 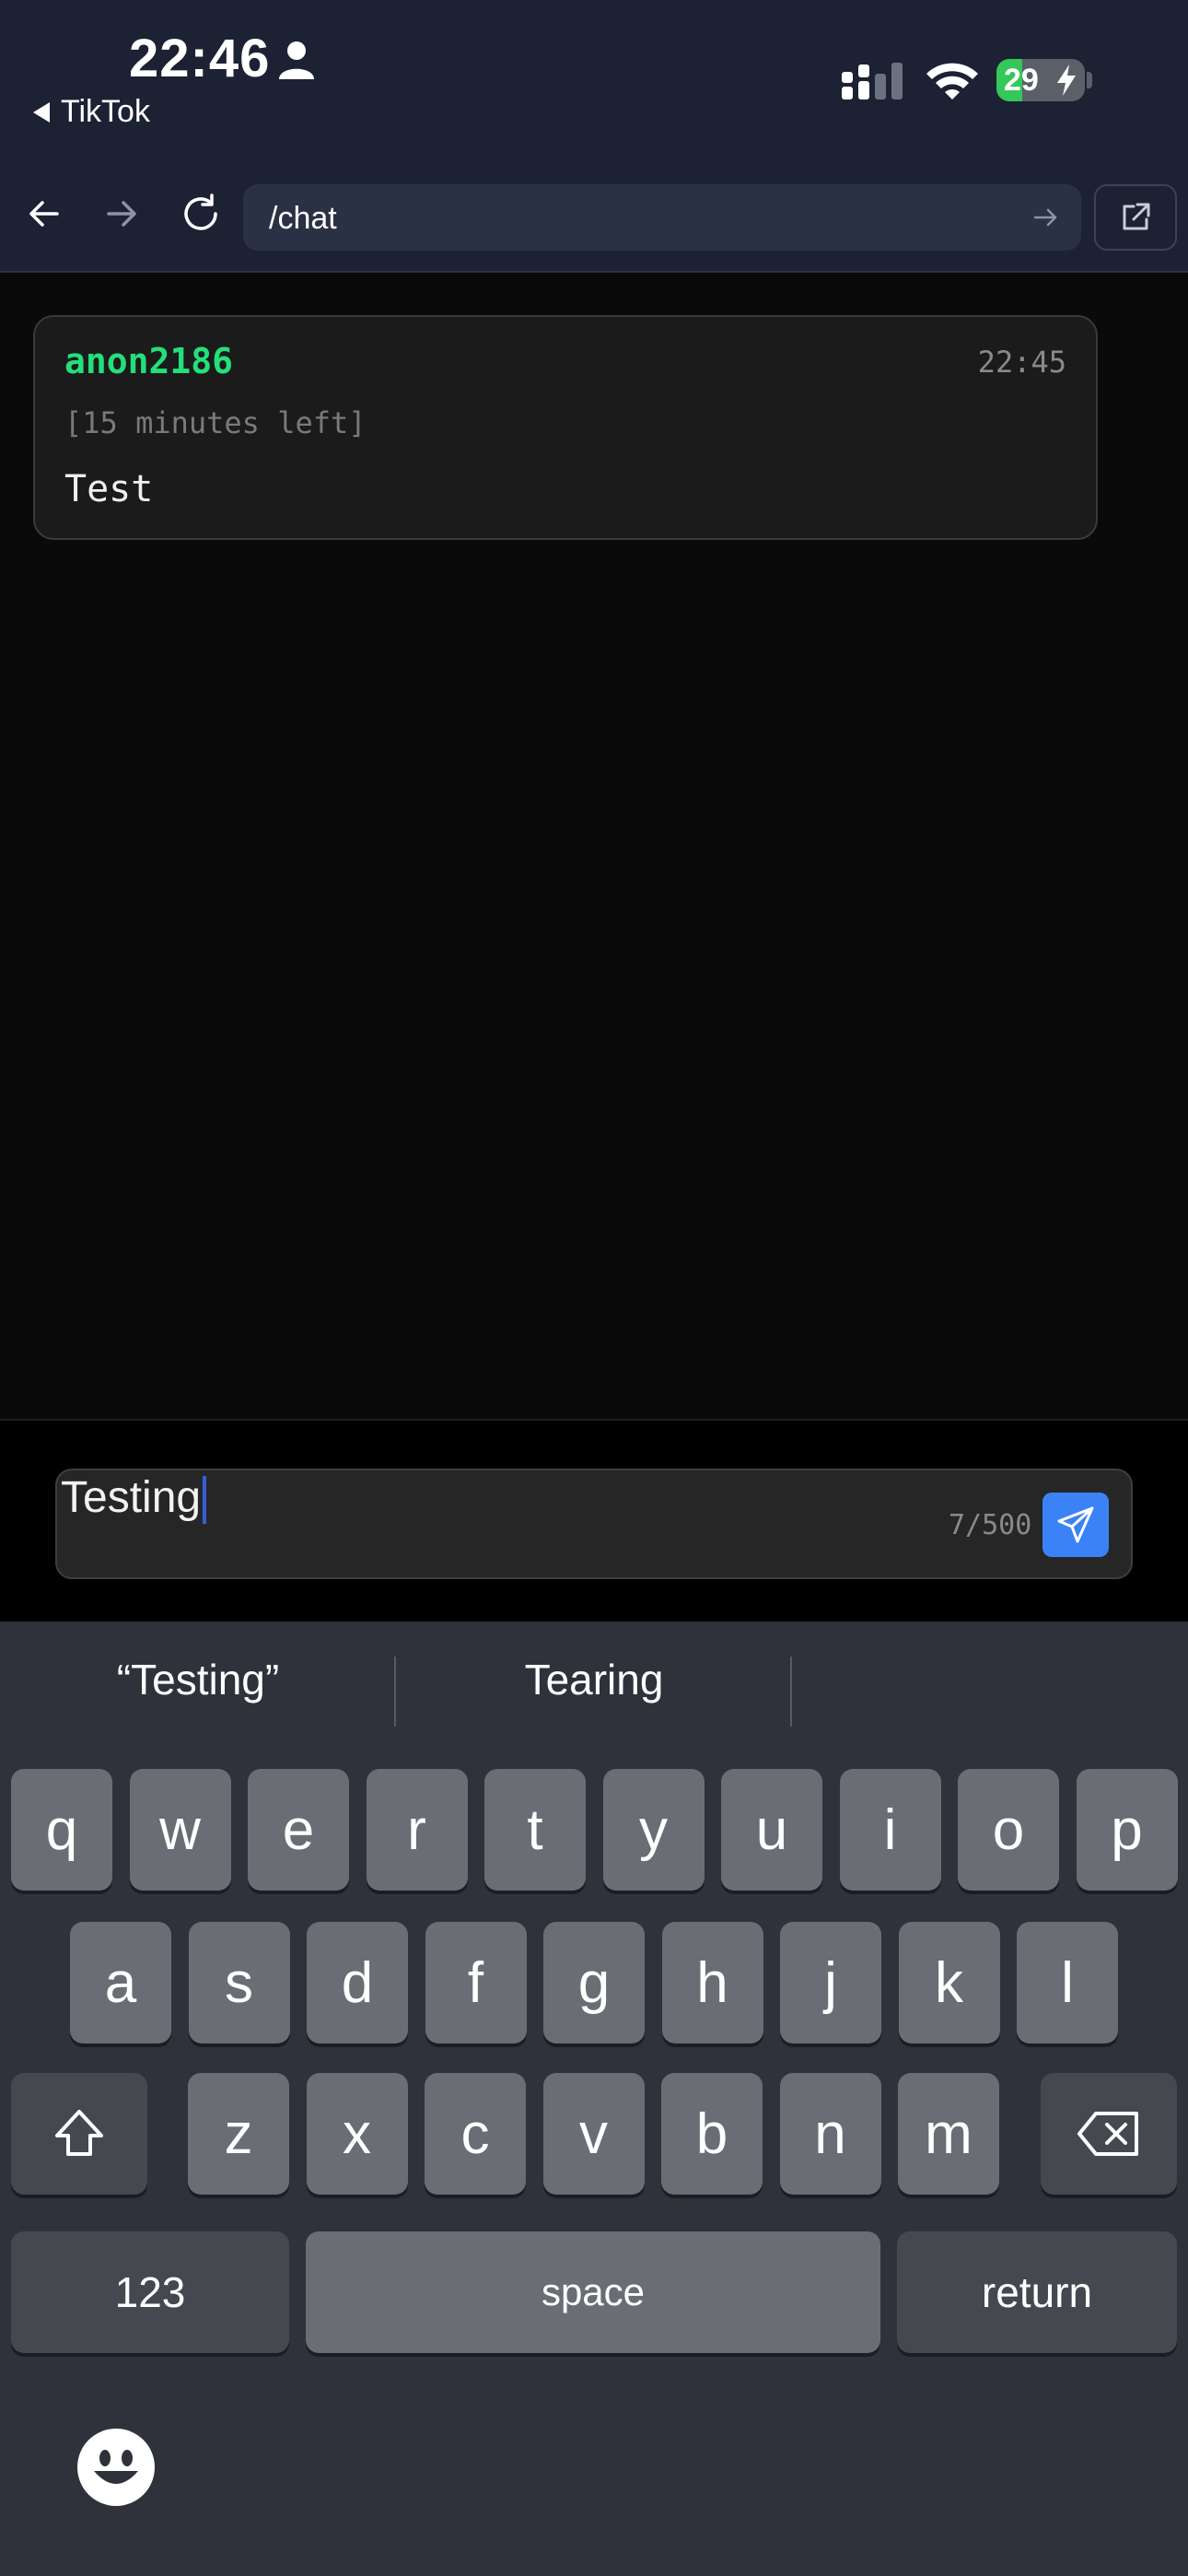 I want to click on message-composer: Testing 7/500, so click(x=594, y=1520).